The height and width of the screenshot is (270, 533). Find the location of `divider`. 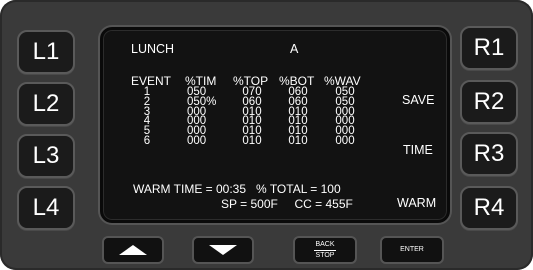

divider is located at coordinates (325, 250).